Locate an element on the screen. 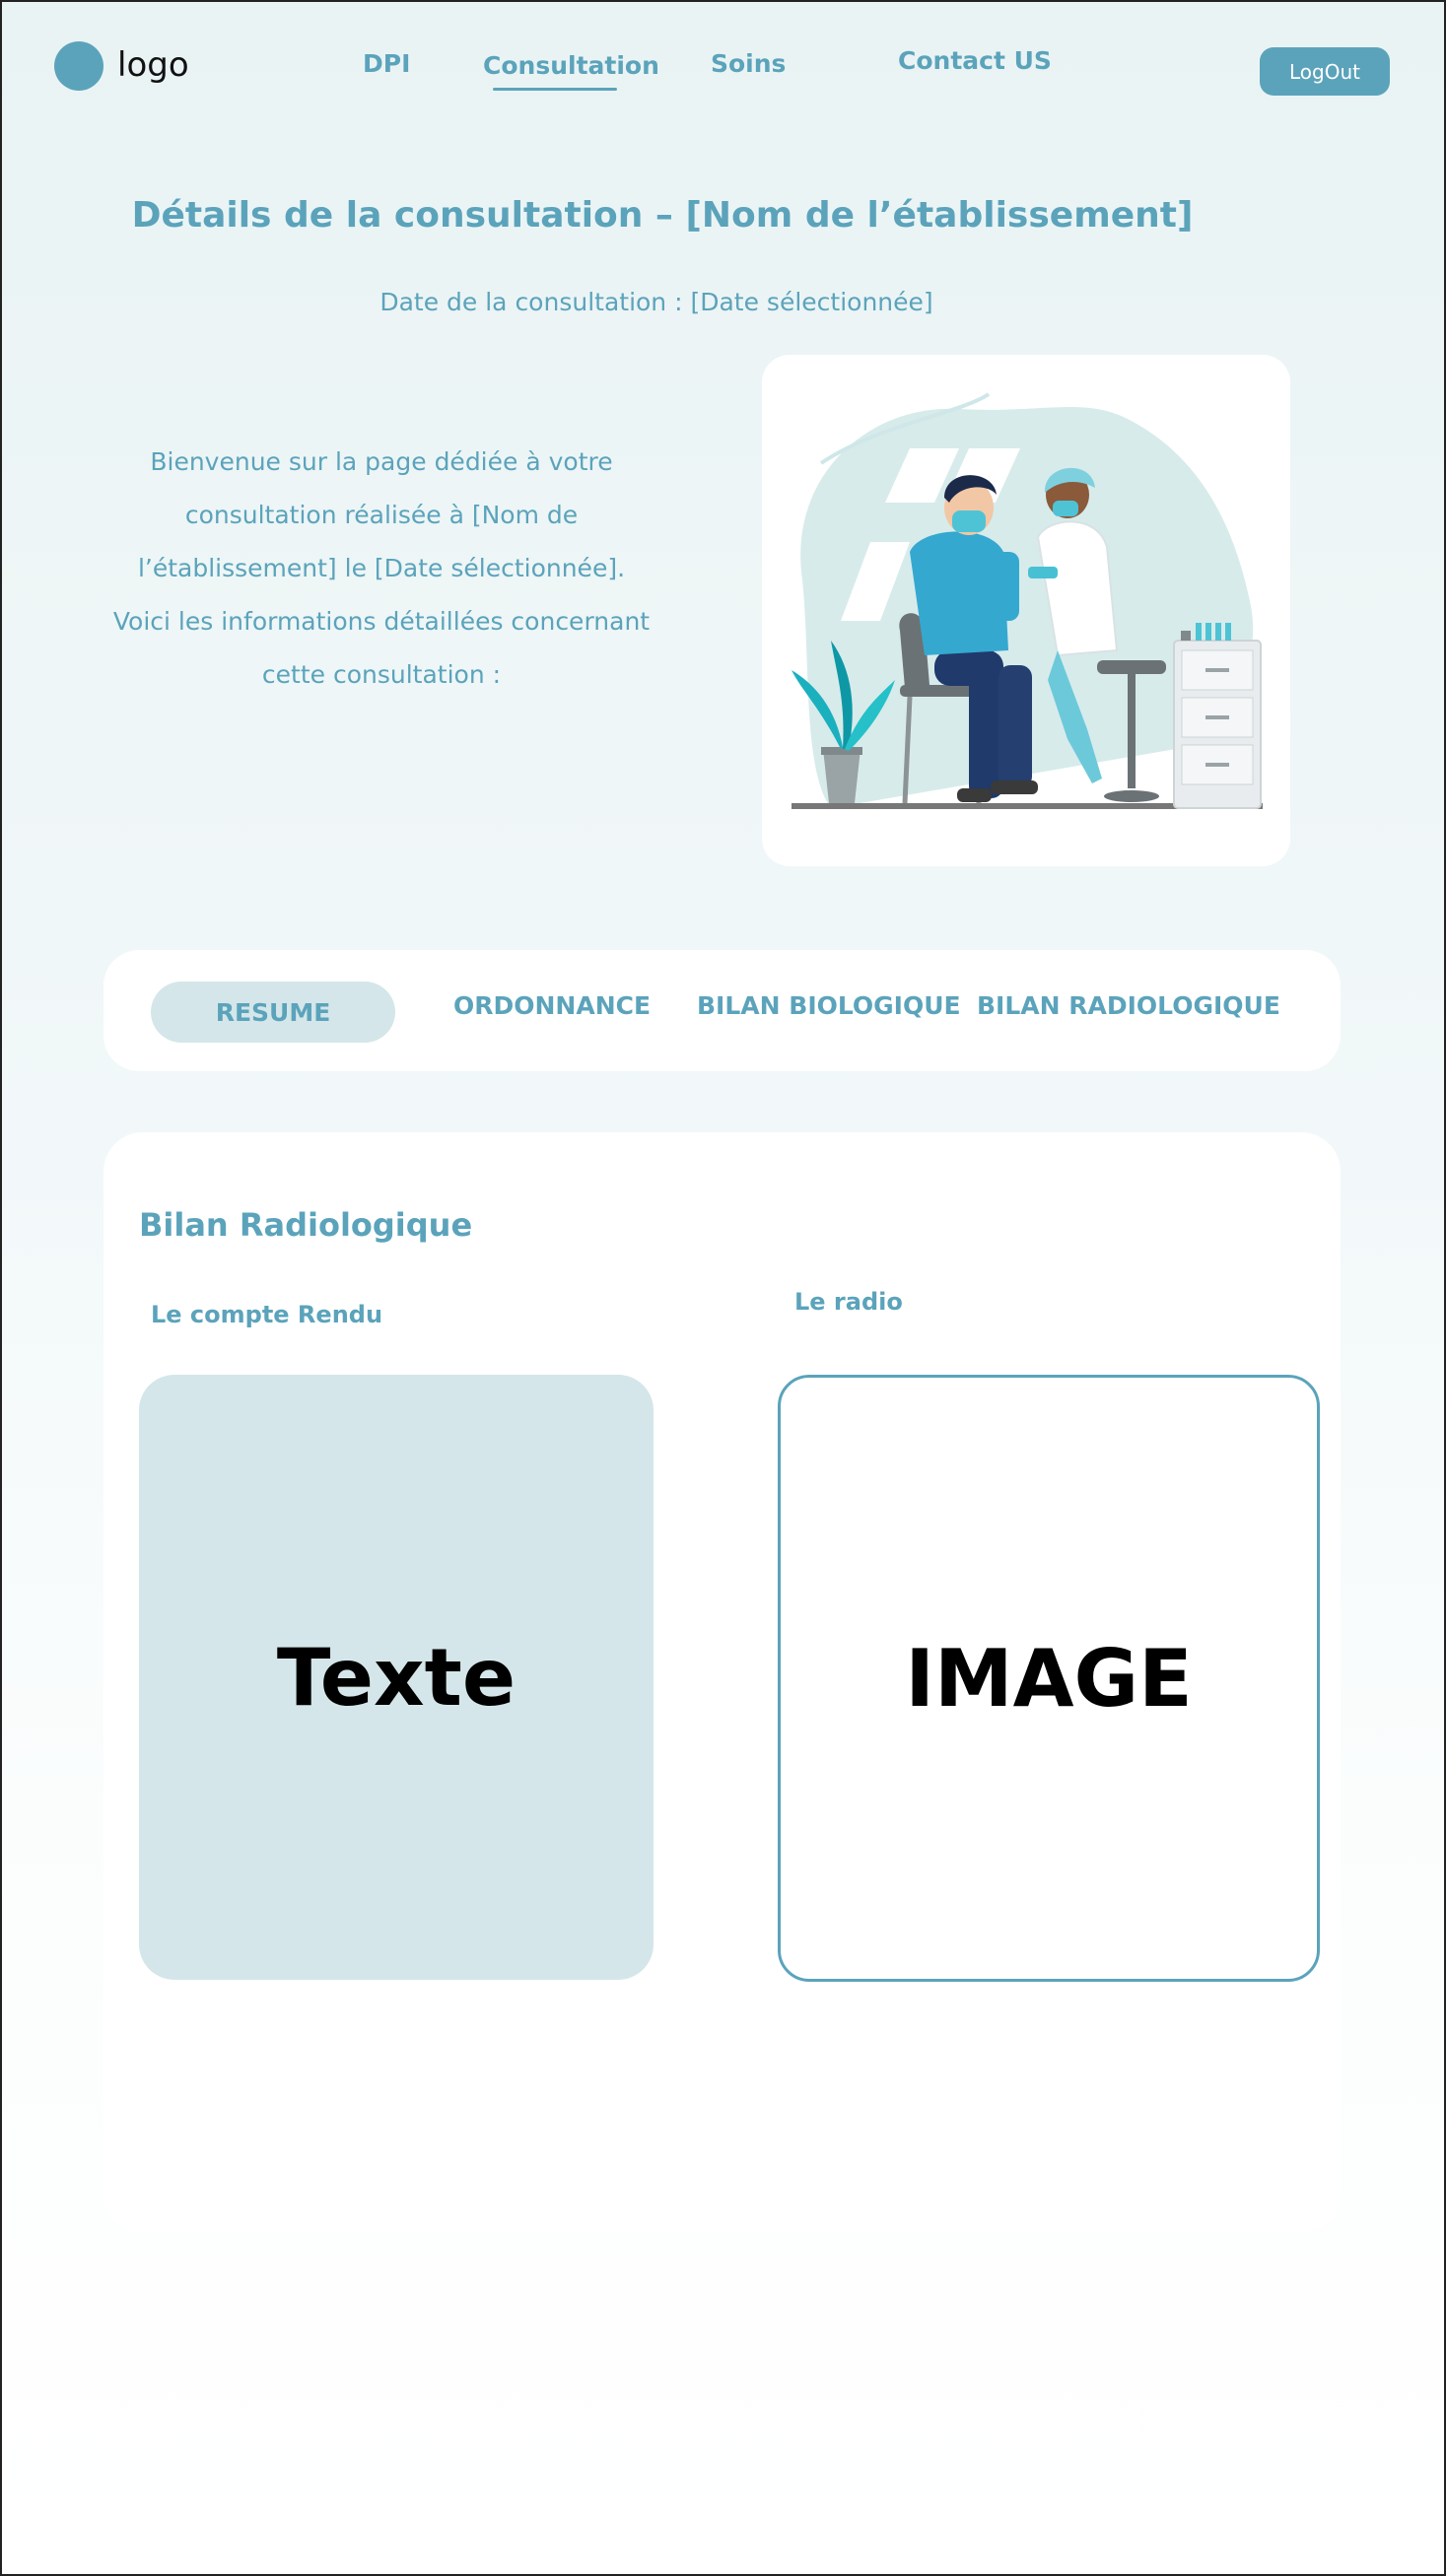 The image size is (1446, 2576). report-placeholder: Texte is located at coordinates (396, 1677).